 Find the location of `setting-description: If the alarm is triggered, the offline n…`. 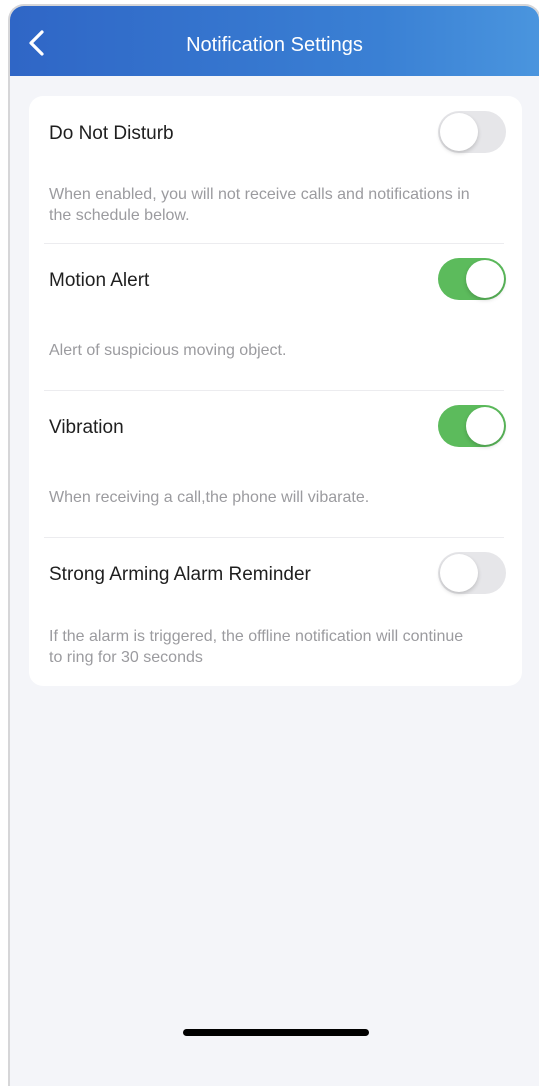

setting-description: If the alarm is triggered, the offline n… is located at coordinates (256, 647).